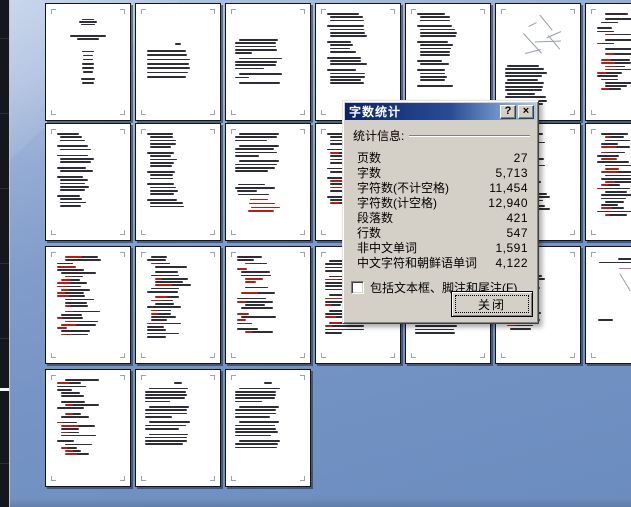  Describe the element at coordinates (508, 202) in the screenshot. I see `stat-value: 12,940` at that location.